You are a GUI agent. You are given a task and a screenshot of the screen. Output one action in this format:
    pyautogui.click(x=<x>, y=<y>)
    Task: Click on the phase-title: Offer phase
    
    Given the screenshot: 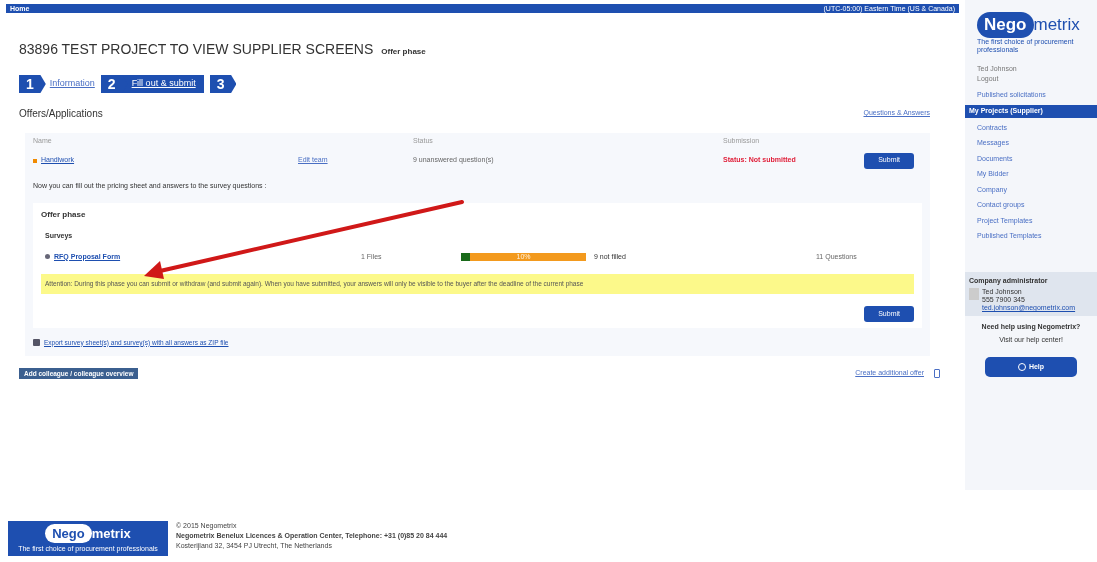 What is the action you would take?
    pyautogui.click(x=64, y=215)
    